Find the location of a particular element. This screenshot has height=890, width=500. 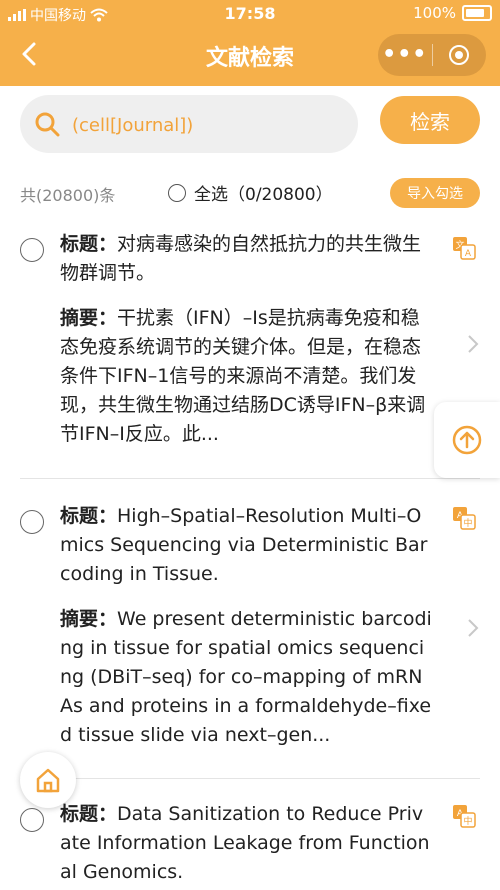

search-input is located at coordinates (212, 125).